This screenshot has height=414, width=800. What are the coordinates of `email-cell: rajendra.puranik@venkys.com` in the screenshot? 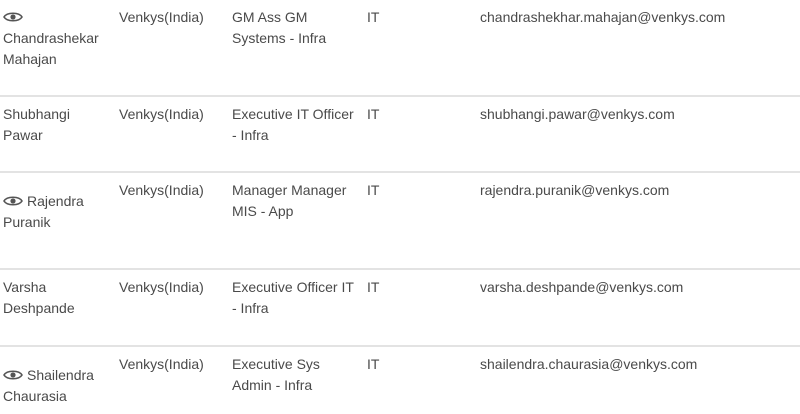 It's located at (639, 190).